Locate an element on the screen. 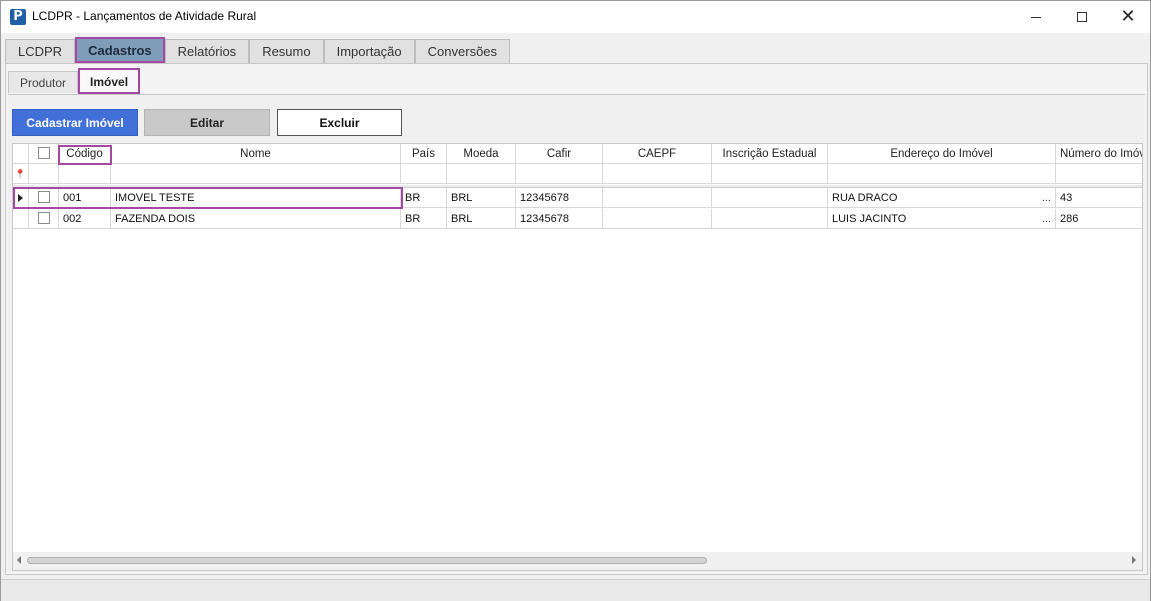  scroll-left-icon is located at coordinates (19, 560).